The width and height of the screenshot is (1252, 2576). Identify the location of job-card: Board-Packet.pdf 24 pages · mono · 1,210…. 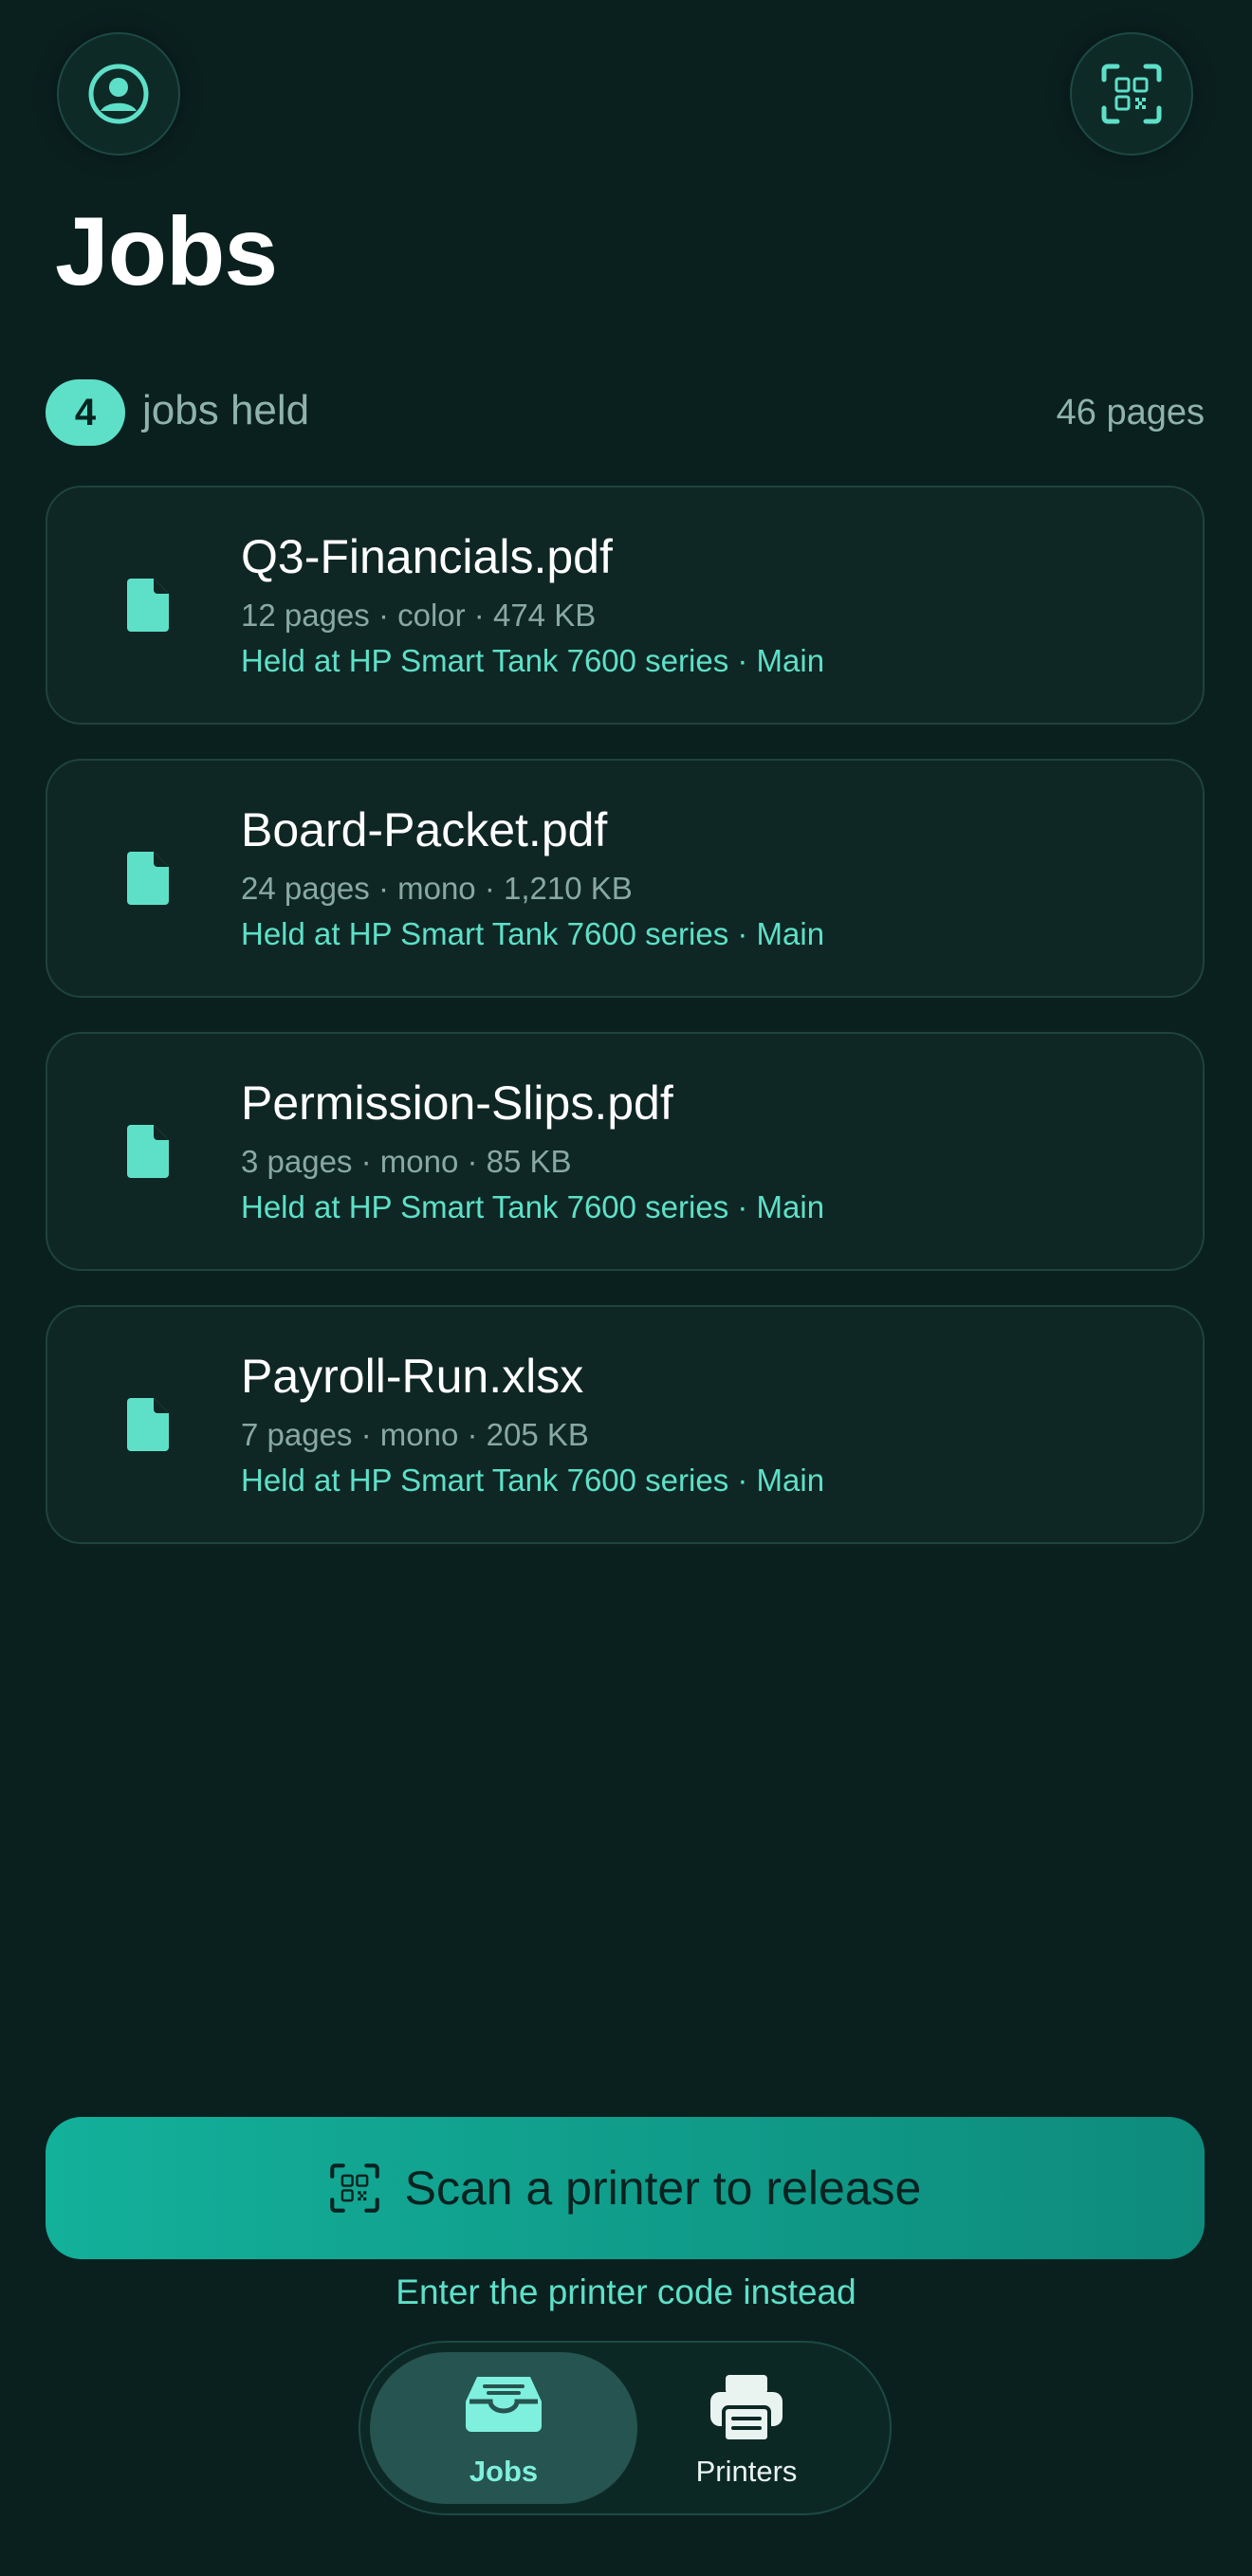
(625, 878).